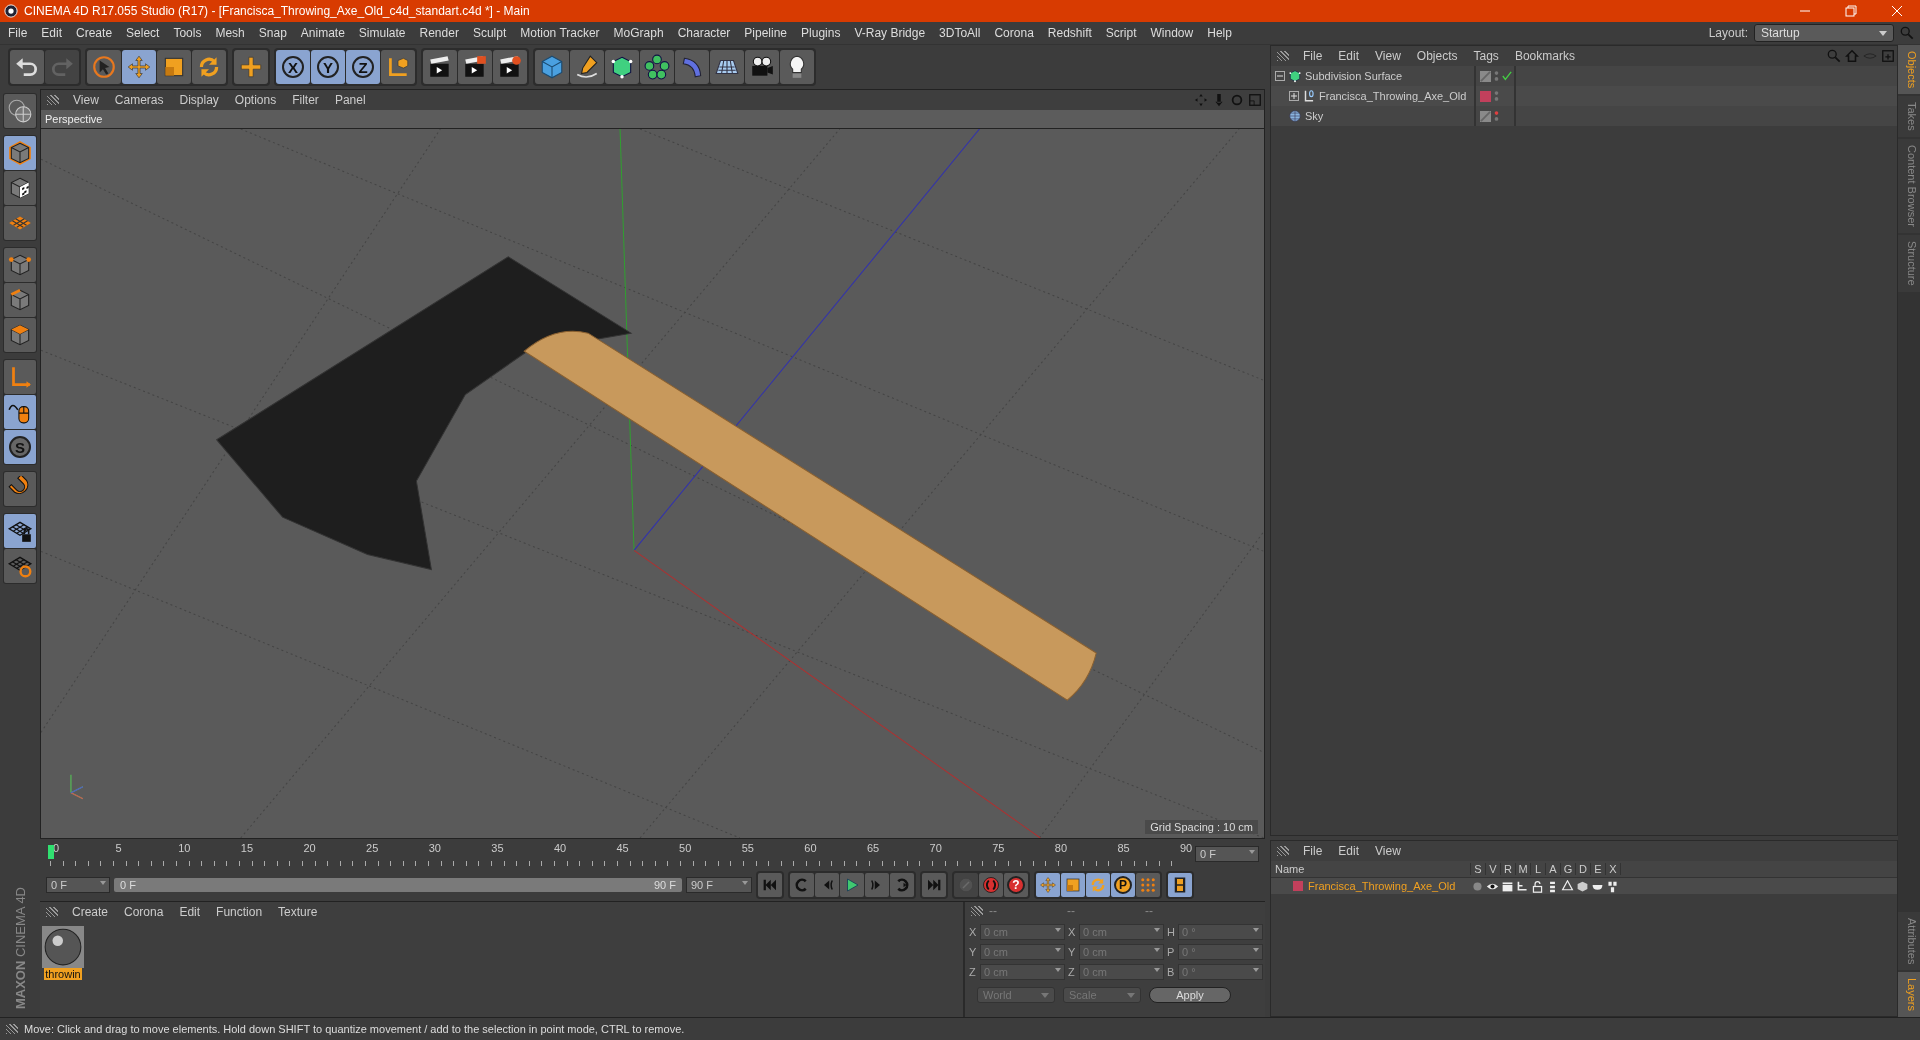 This screenshot has width=1920, height=1040. I want to click on menu-item: Mesh, so click(230, 33).